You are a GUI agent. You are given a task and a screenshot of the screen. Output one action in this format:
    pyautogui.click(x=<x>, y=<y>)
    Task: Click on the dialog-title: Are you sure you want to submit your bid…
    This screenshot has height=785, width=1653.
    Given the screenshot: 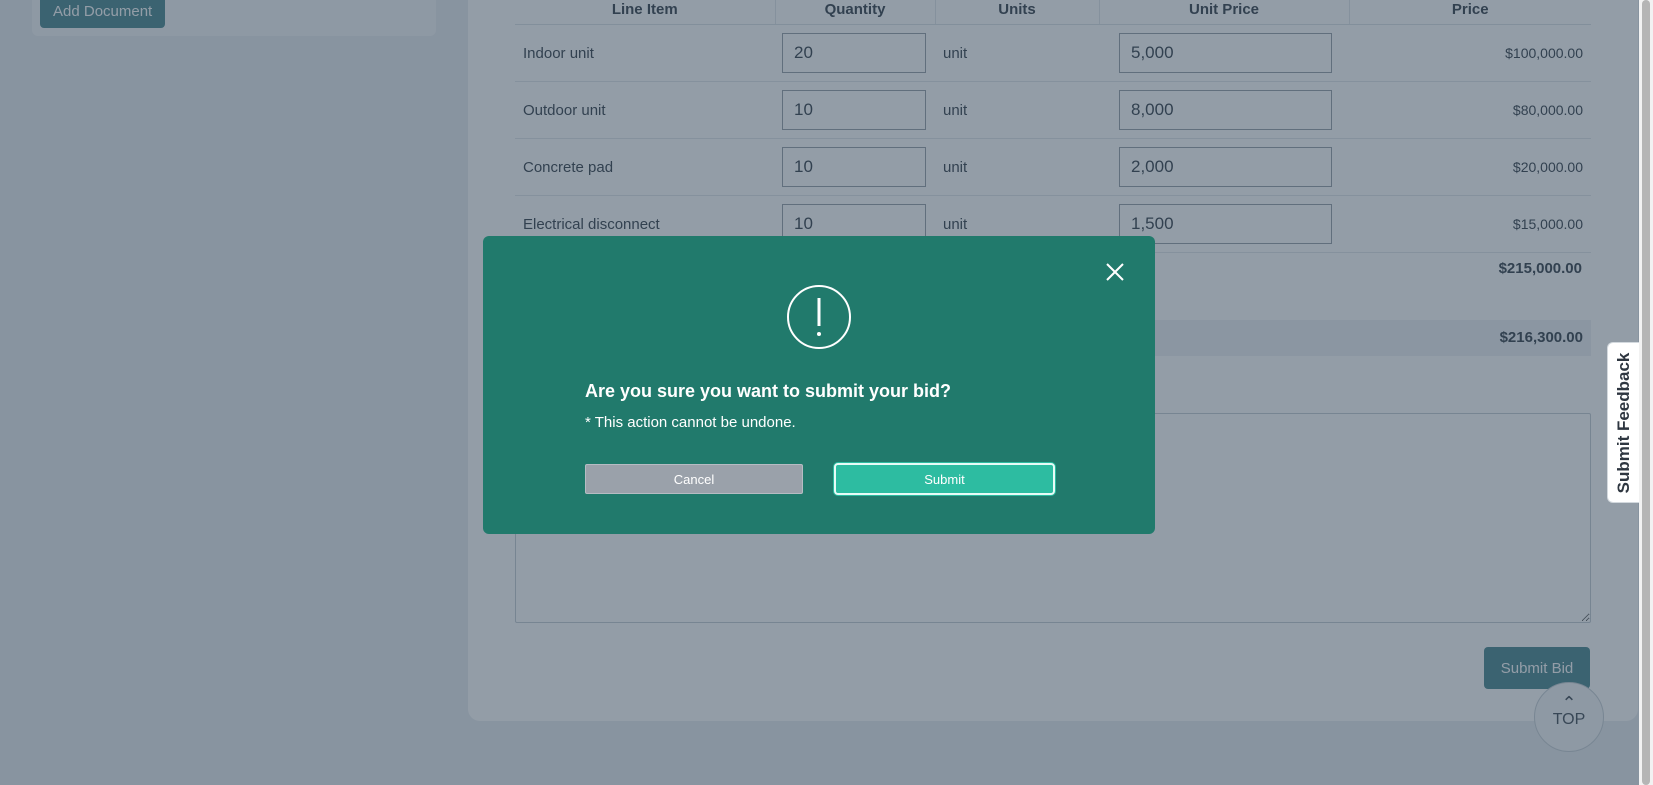 What is the action you would take?
    pyautogui.click(x=768, y=391)
    